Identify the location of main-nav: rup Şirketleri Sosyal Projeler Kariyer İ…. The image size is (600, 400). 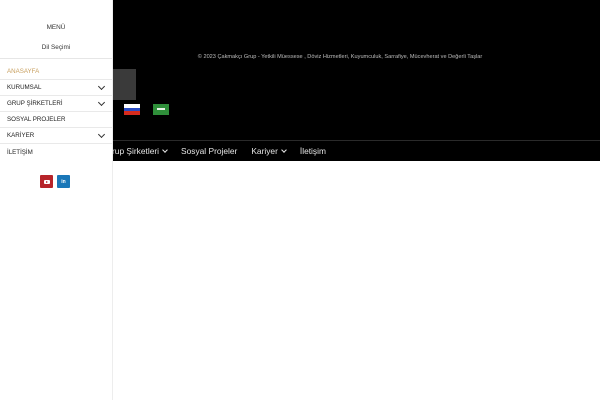
(226, 151).